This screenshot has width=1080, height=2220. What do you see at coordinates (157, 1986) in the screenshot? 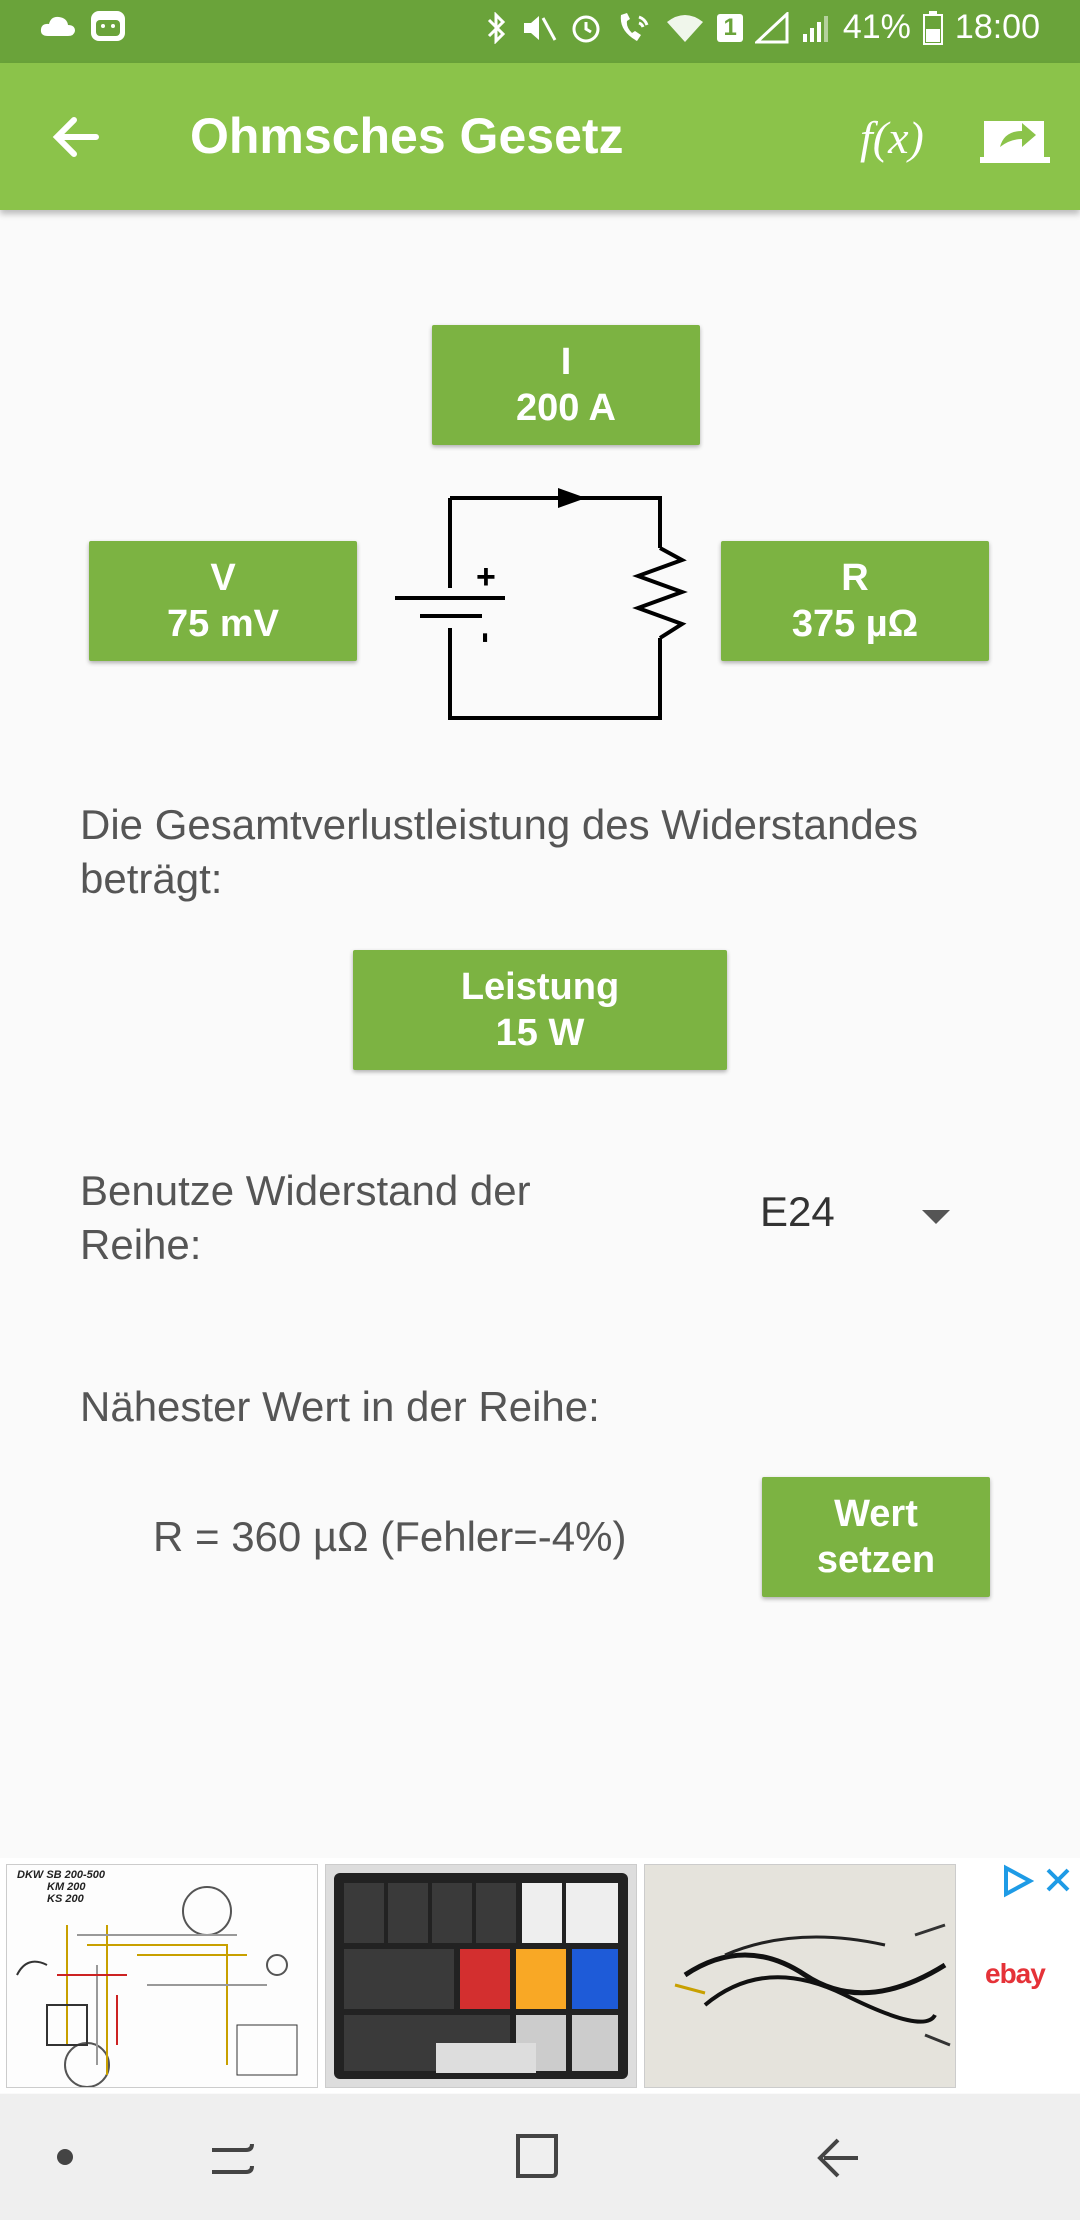
I see `wiring-diagram-sketch` at bounding box center [157, 1986].